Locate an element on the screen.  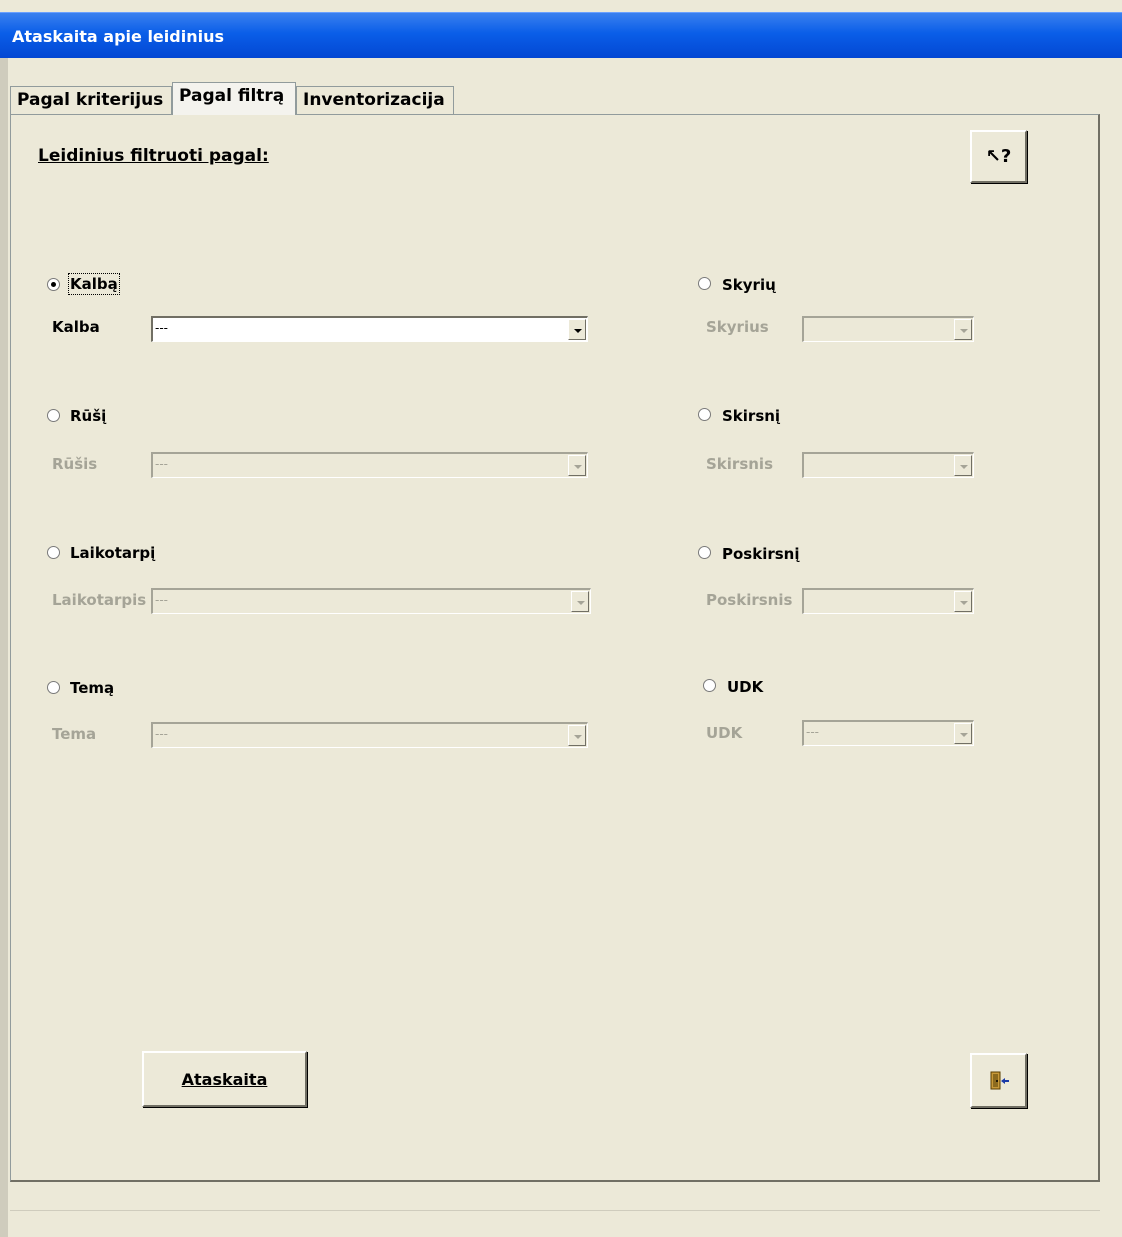
kalba-dropdown-button is located at coordinates (577, 329).